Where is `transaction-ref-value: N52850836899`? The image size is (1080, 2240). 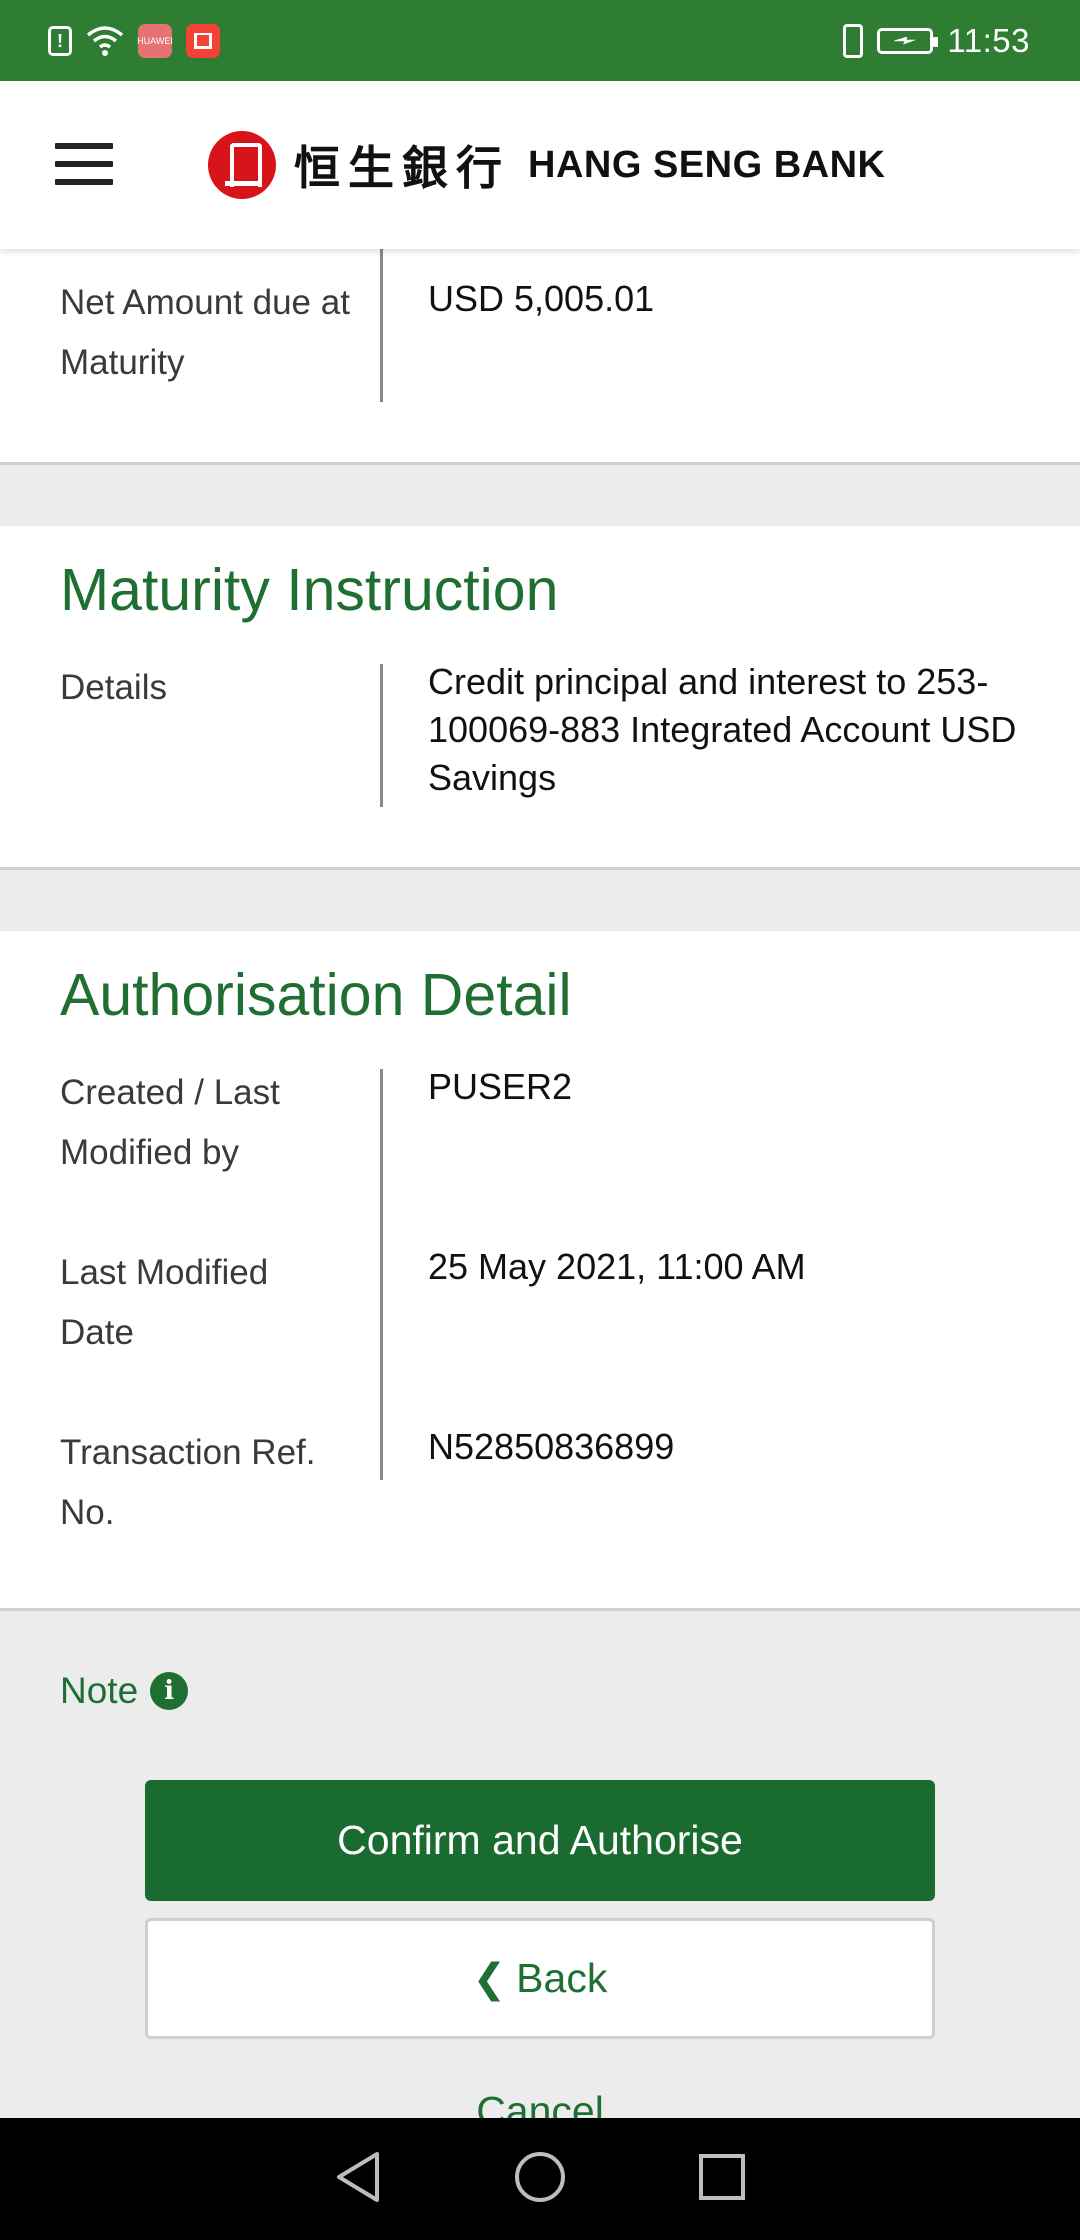 transaction-ref-value: N52850836899 is located at coordinates (551, 1446).